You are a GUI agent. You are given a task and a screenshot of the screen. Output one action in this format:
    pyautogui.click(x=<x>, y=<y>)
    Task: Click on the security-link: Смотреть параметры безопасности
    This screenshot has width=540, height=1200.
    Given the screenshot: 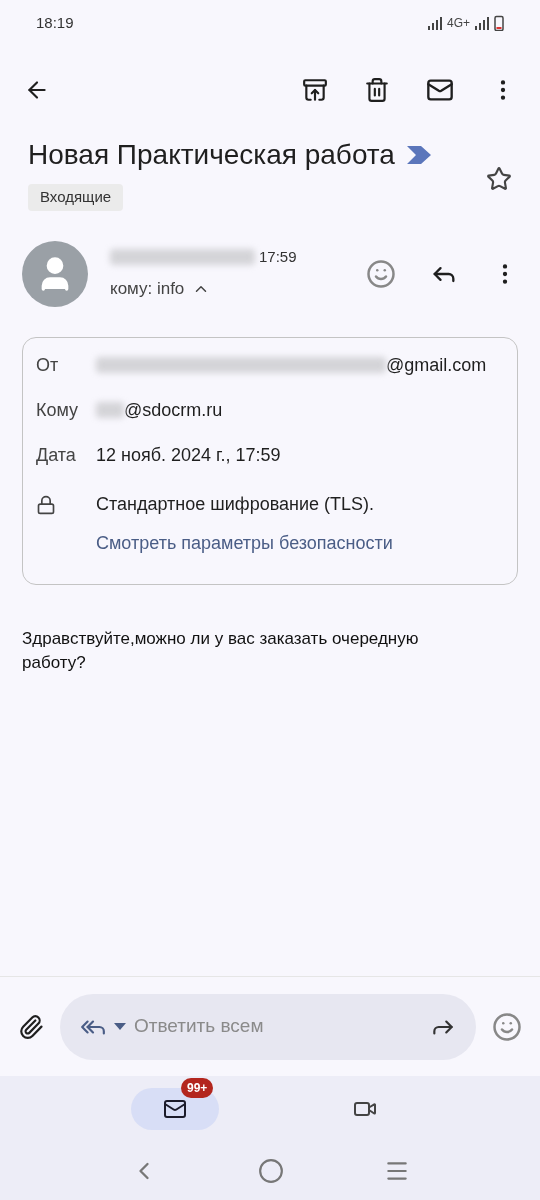 What is the action you would take?
    pyautogui.click(x=244, y=543)
    